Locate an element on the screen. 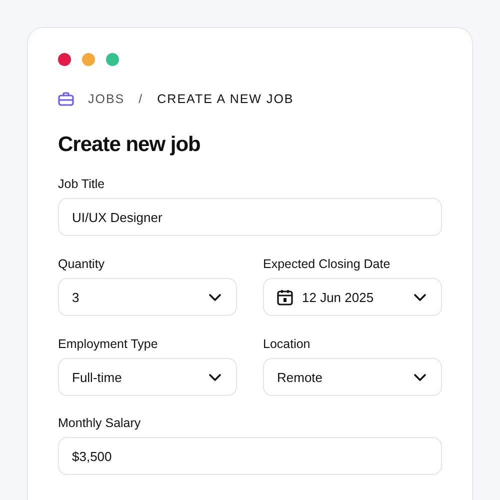  field-label: Location is located at coordinates (287, 344).